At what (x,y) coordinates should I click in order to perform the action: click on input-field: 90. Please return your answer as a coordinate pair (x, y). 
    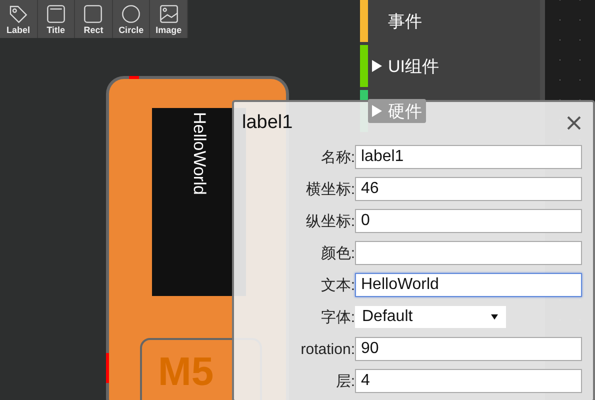
    Looking at the image, I should click on (468, 349).